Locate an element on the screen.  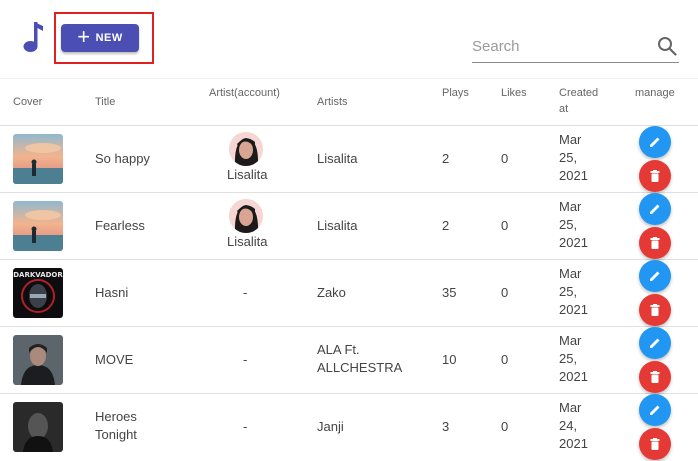
song-title-cont: Tonight is located at coordinates (116, 434).